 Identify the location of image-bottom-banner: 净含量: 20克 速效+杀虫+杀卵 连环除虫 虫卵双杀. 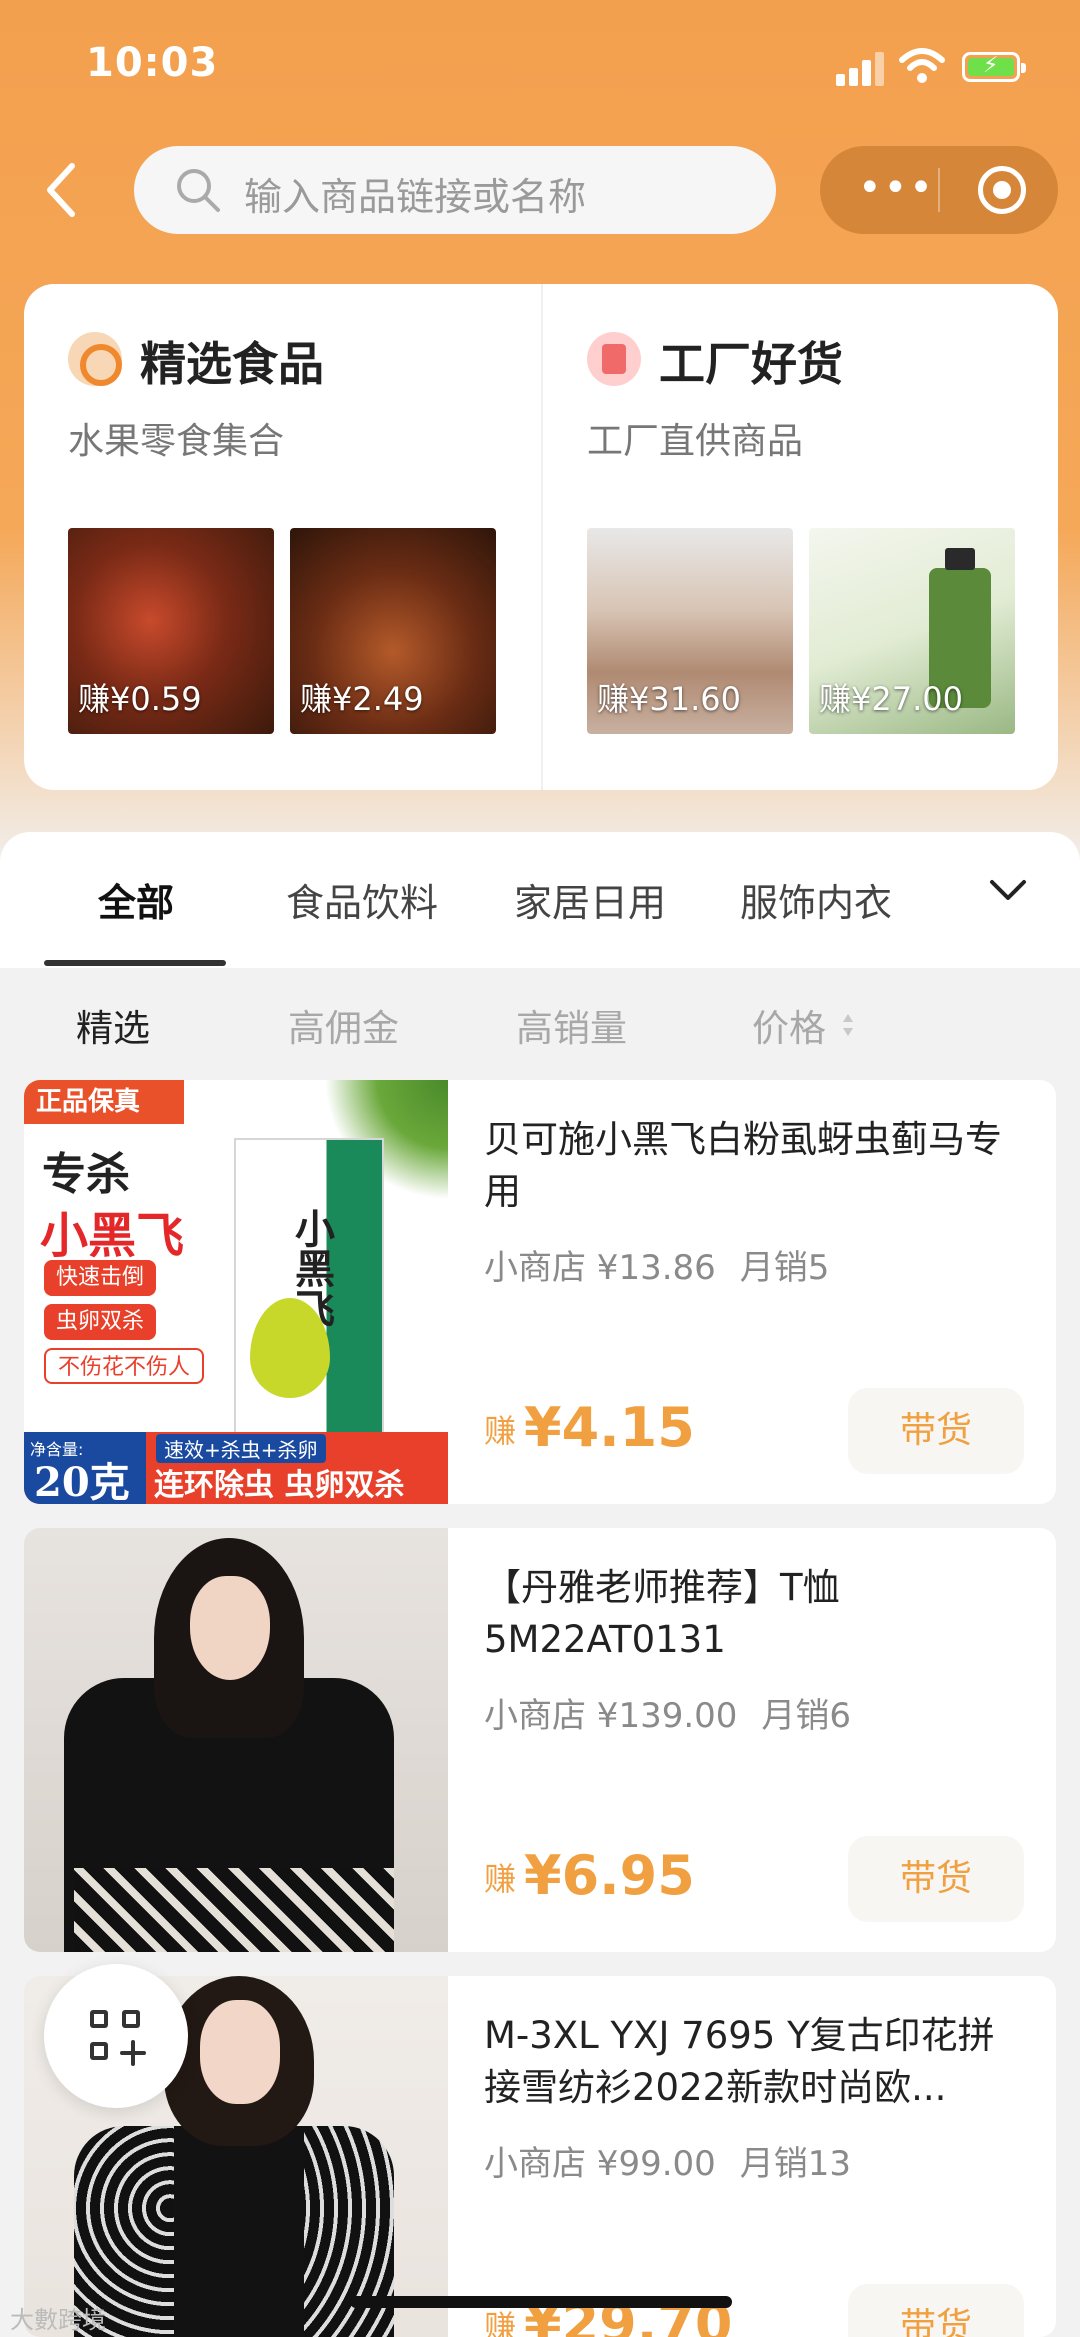
(236, 1468).